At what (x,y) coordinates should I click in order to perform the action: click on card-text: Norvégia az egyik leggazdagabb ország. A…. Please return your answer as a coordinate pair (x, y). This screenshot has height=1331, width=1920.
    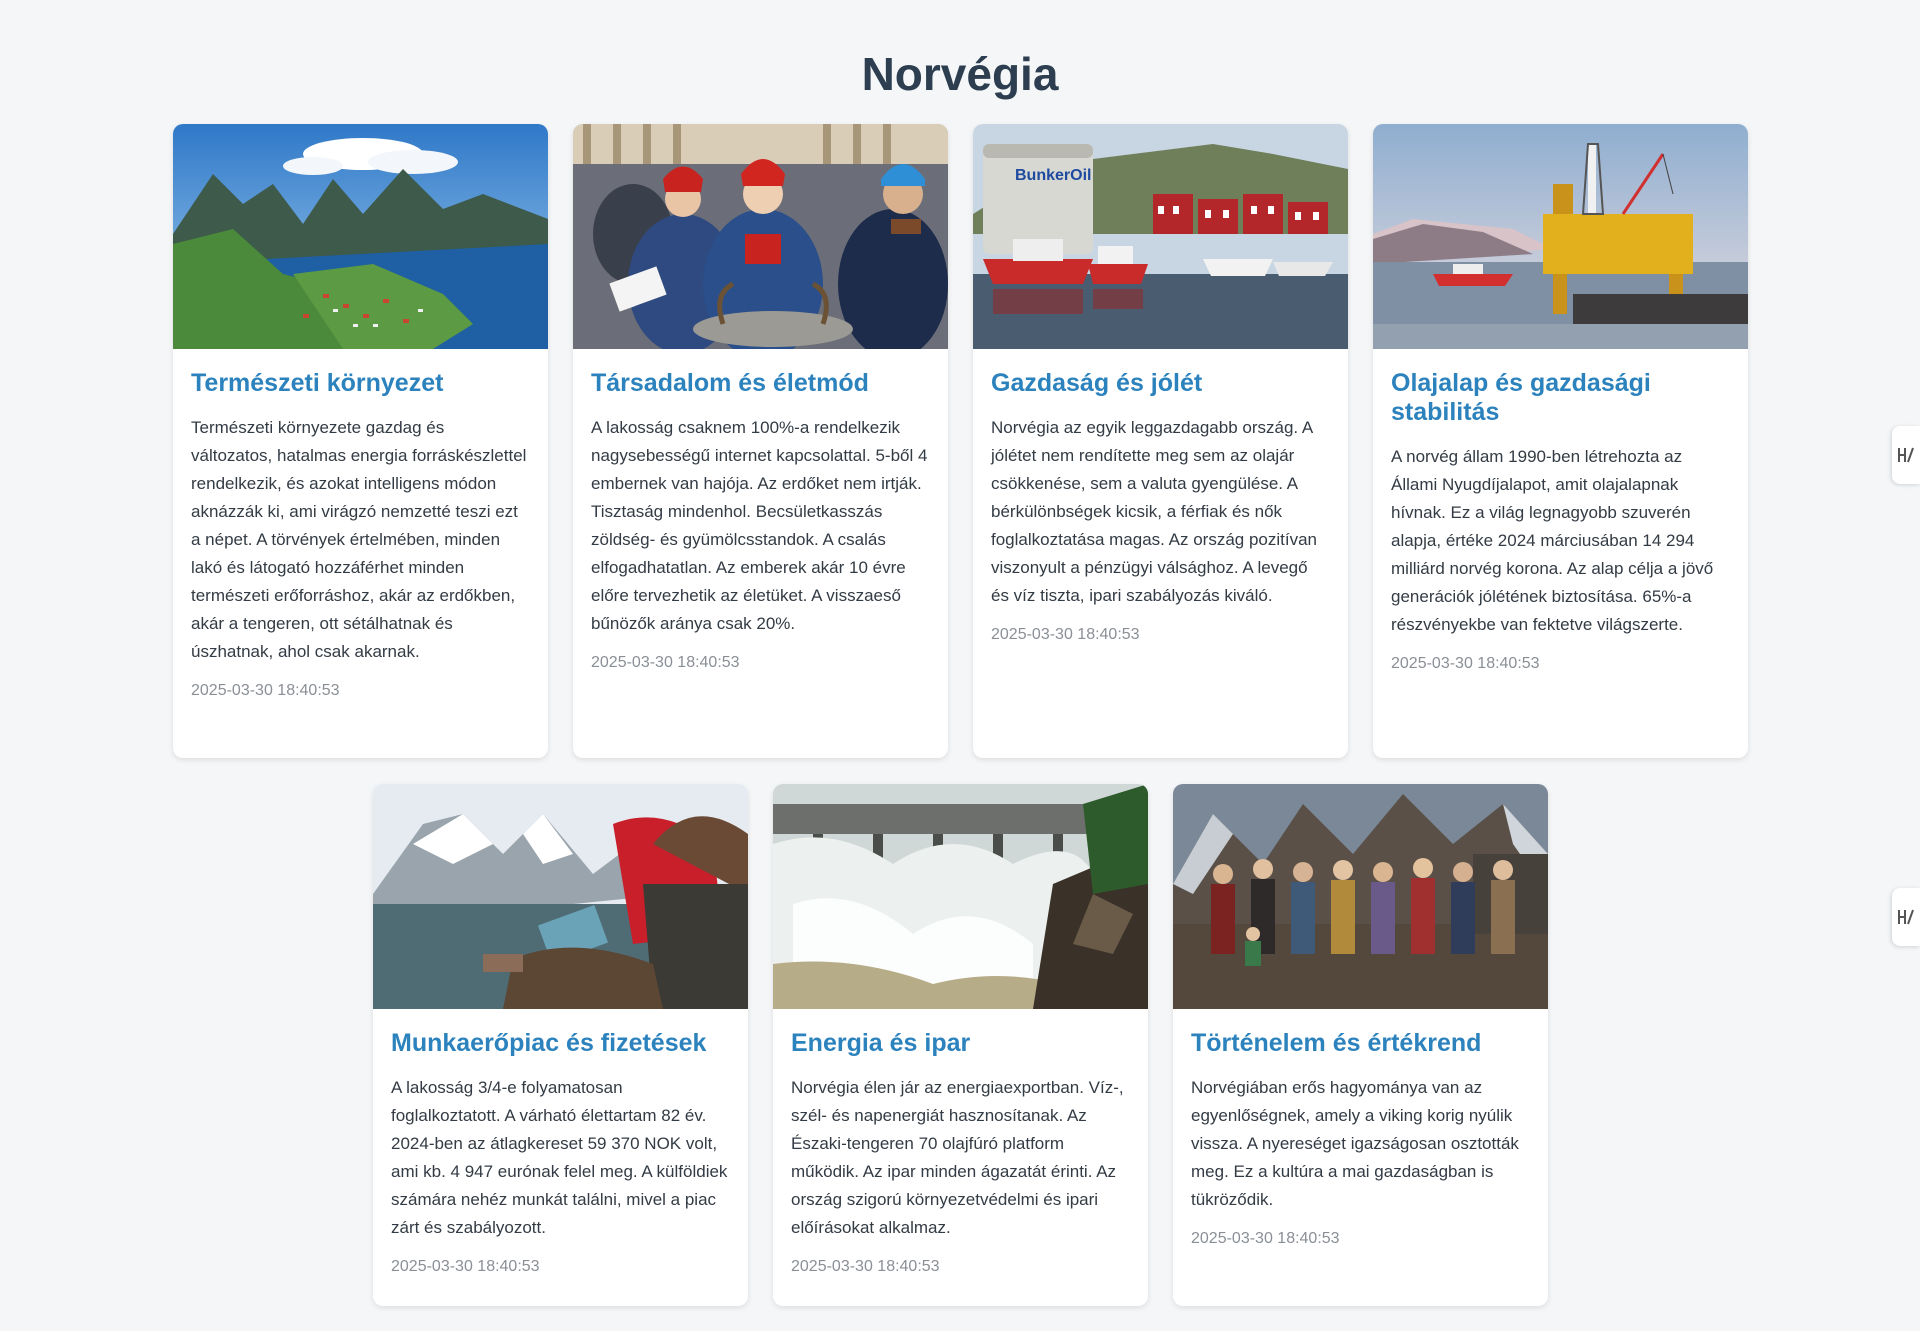
    Looking at the image, I should click on (1154, 511).